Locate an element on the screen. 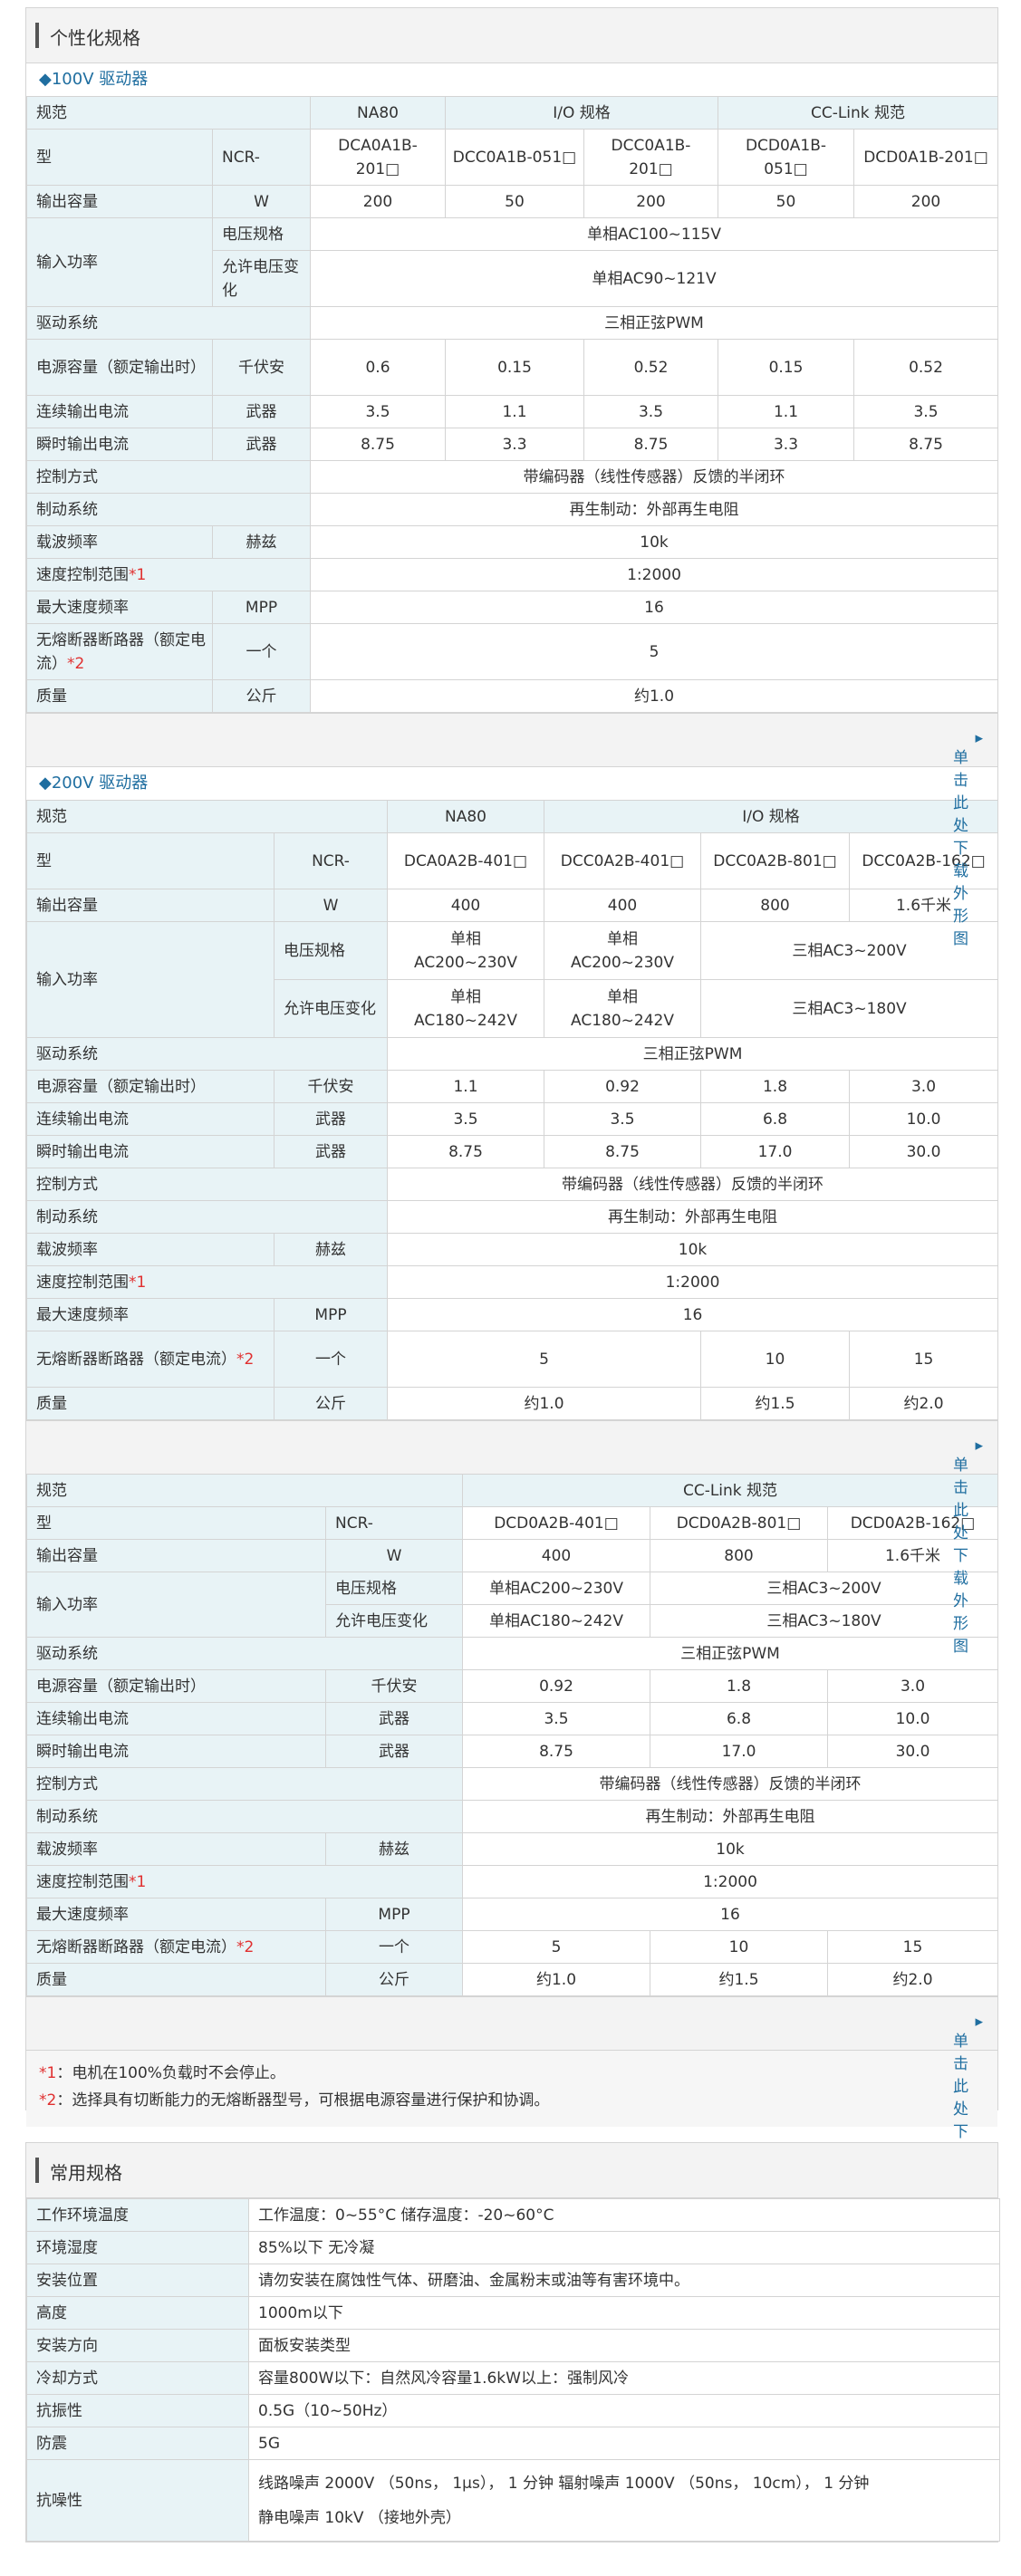 The width and height of the screenshot is (1021, 2576). unit-label: W is located at coordinates (331, 905).